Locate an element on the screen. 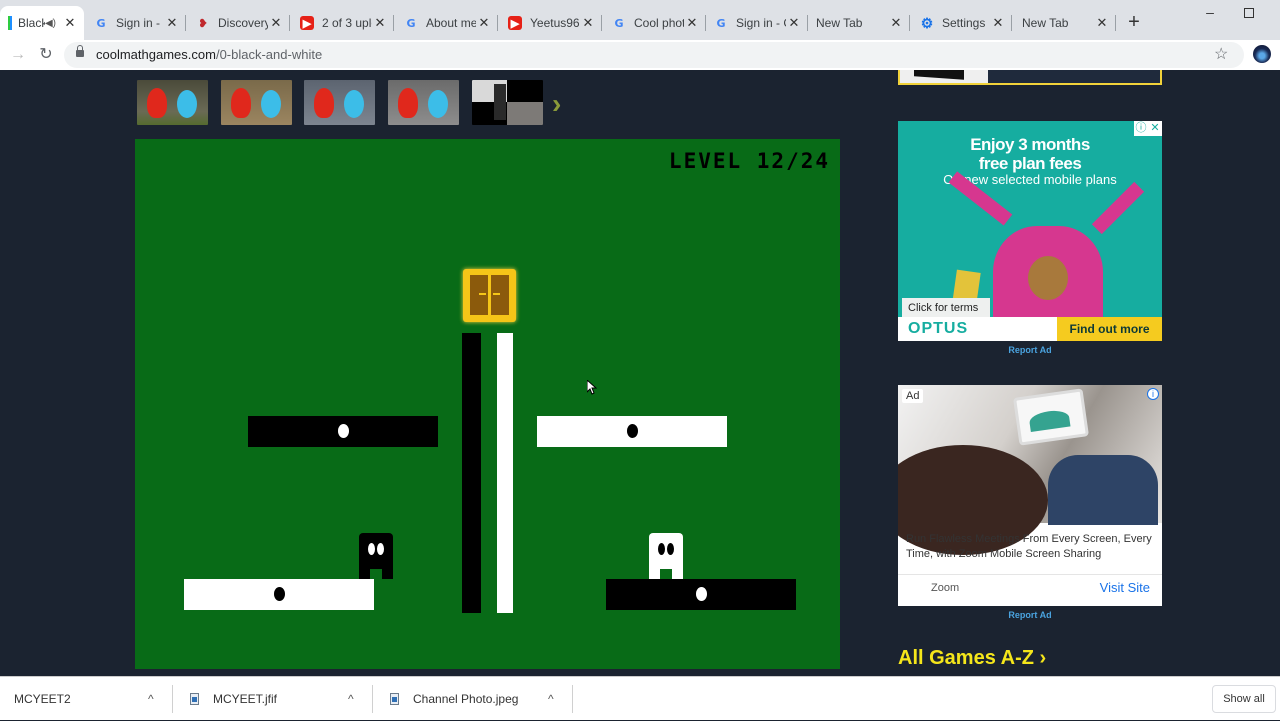 This screenshot has height=721, width=1280. tab-discovery: ❥ Discovery ✕ is located at coordinates (239, 23).